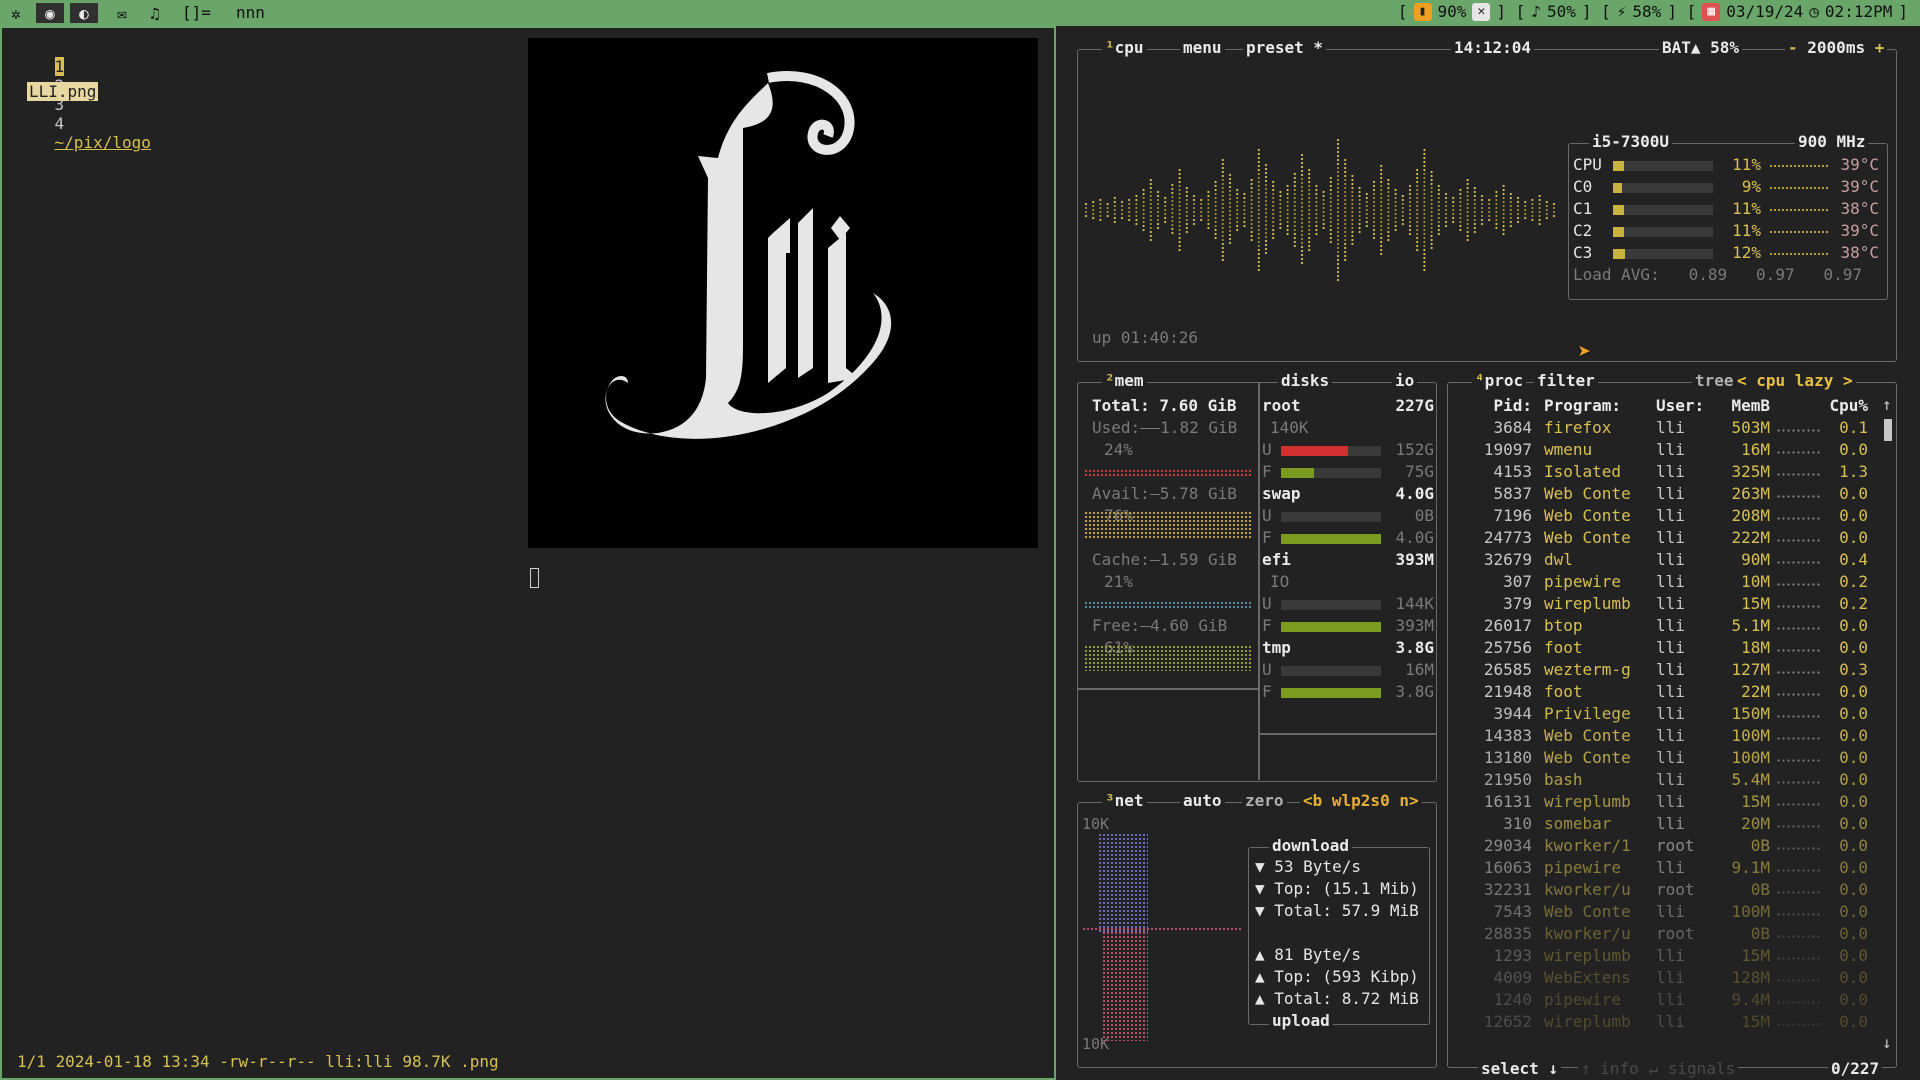  What do you see at coordinates (1129, 380) in the screenshot?
I see `mem-title: mem` at bounding box center [1129, 380].